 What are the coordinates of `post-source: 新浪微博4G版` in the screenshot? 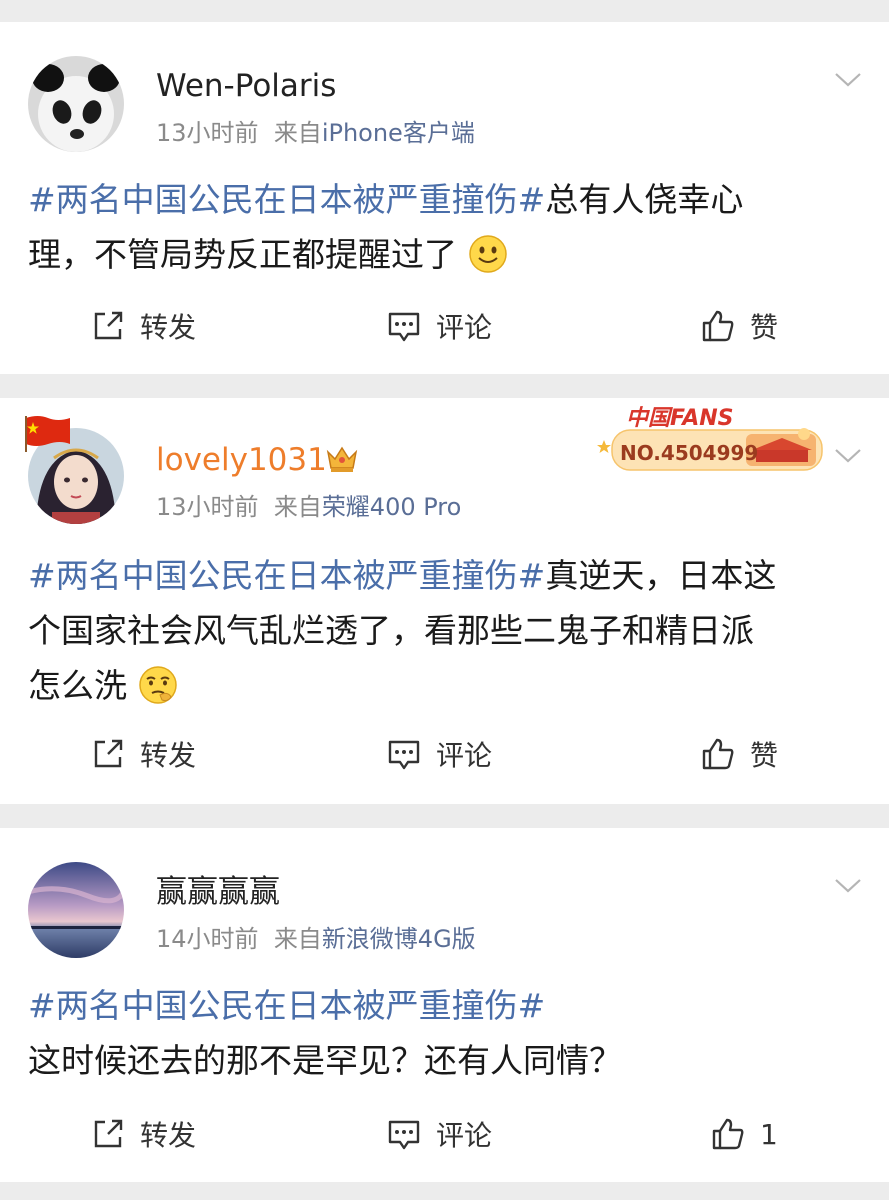 It's located at (399, 939).